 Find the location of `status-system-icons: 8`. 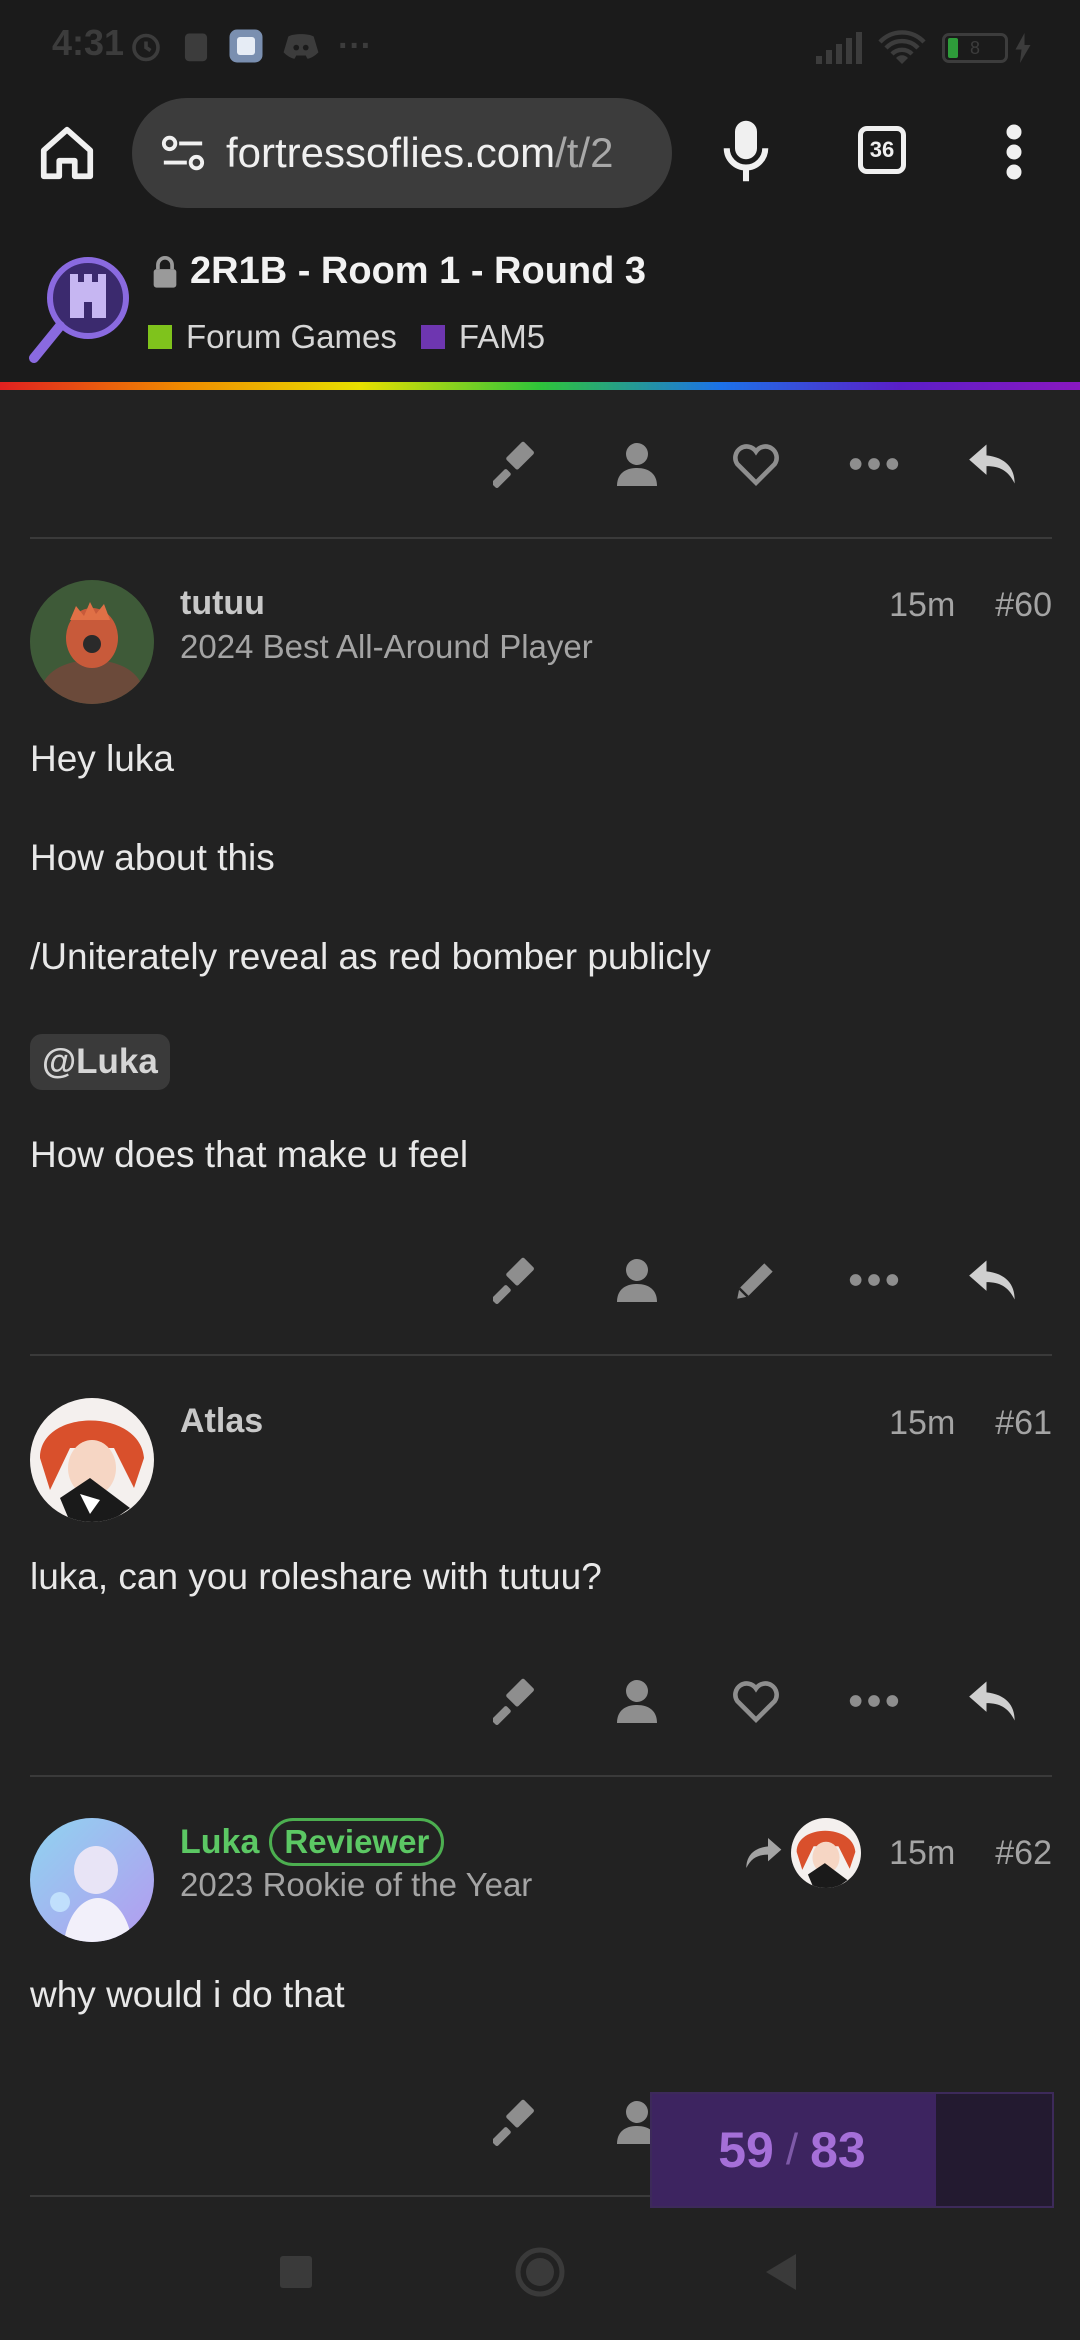

status-system-icons: 8 is located at coordinates (923, 48).